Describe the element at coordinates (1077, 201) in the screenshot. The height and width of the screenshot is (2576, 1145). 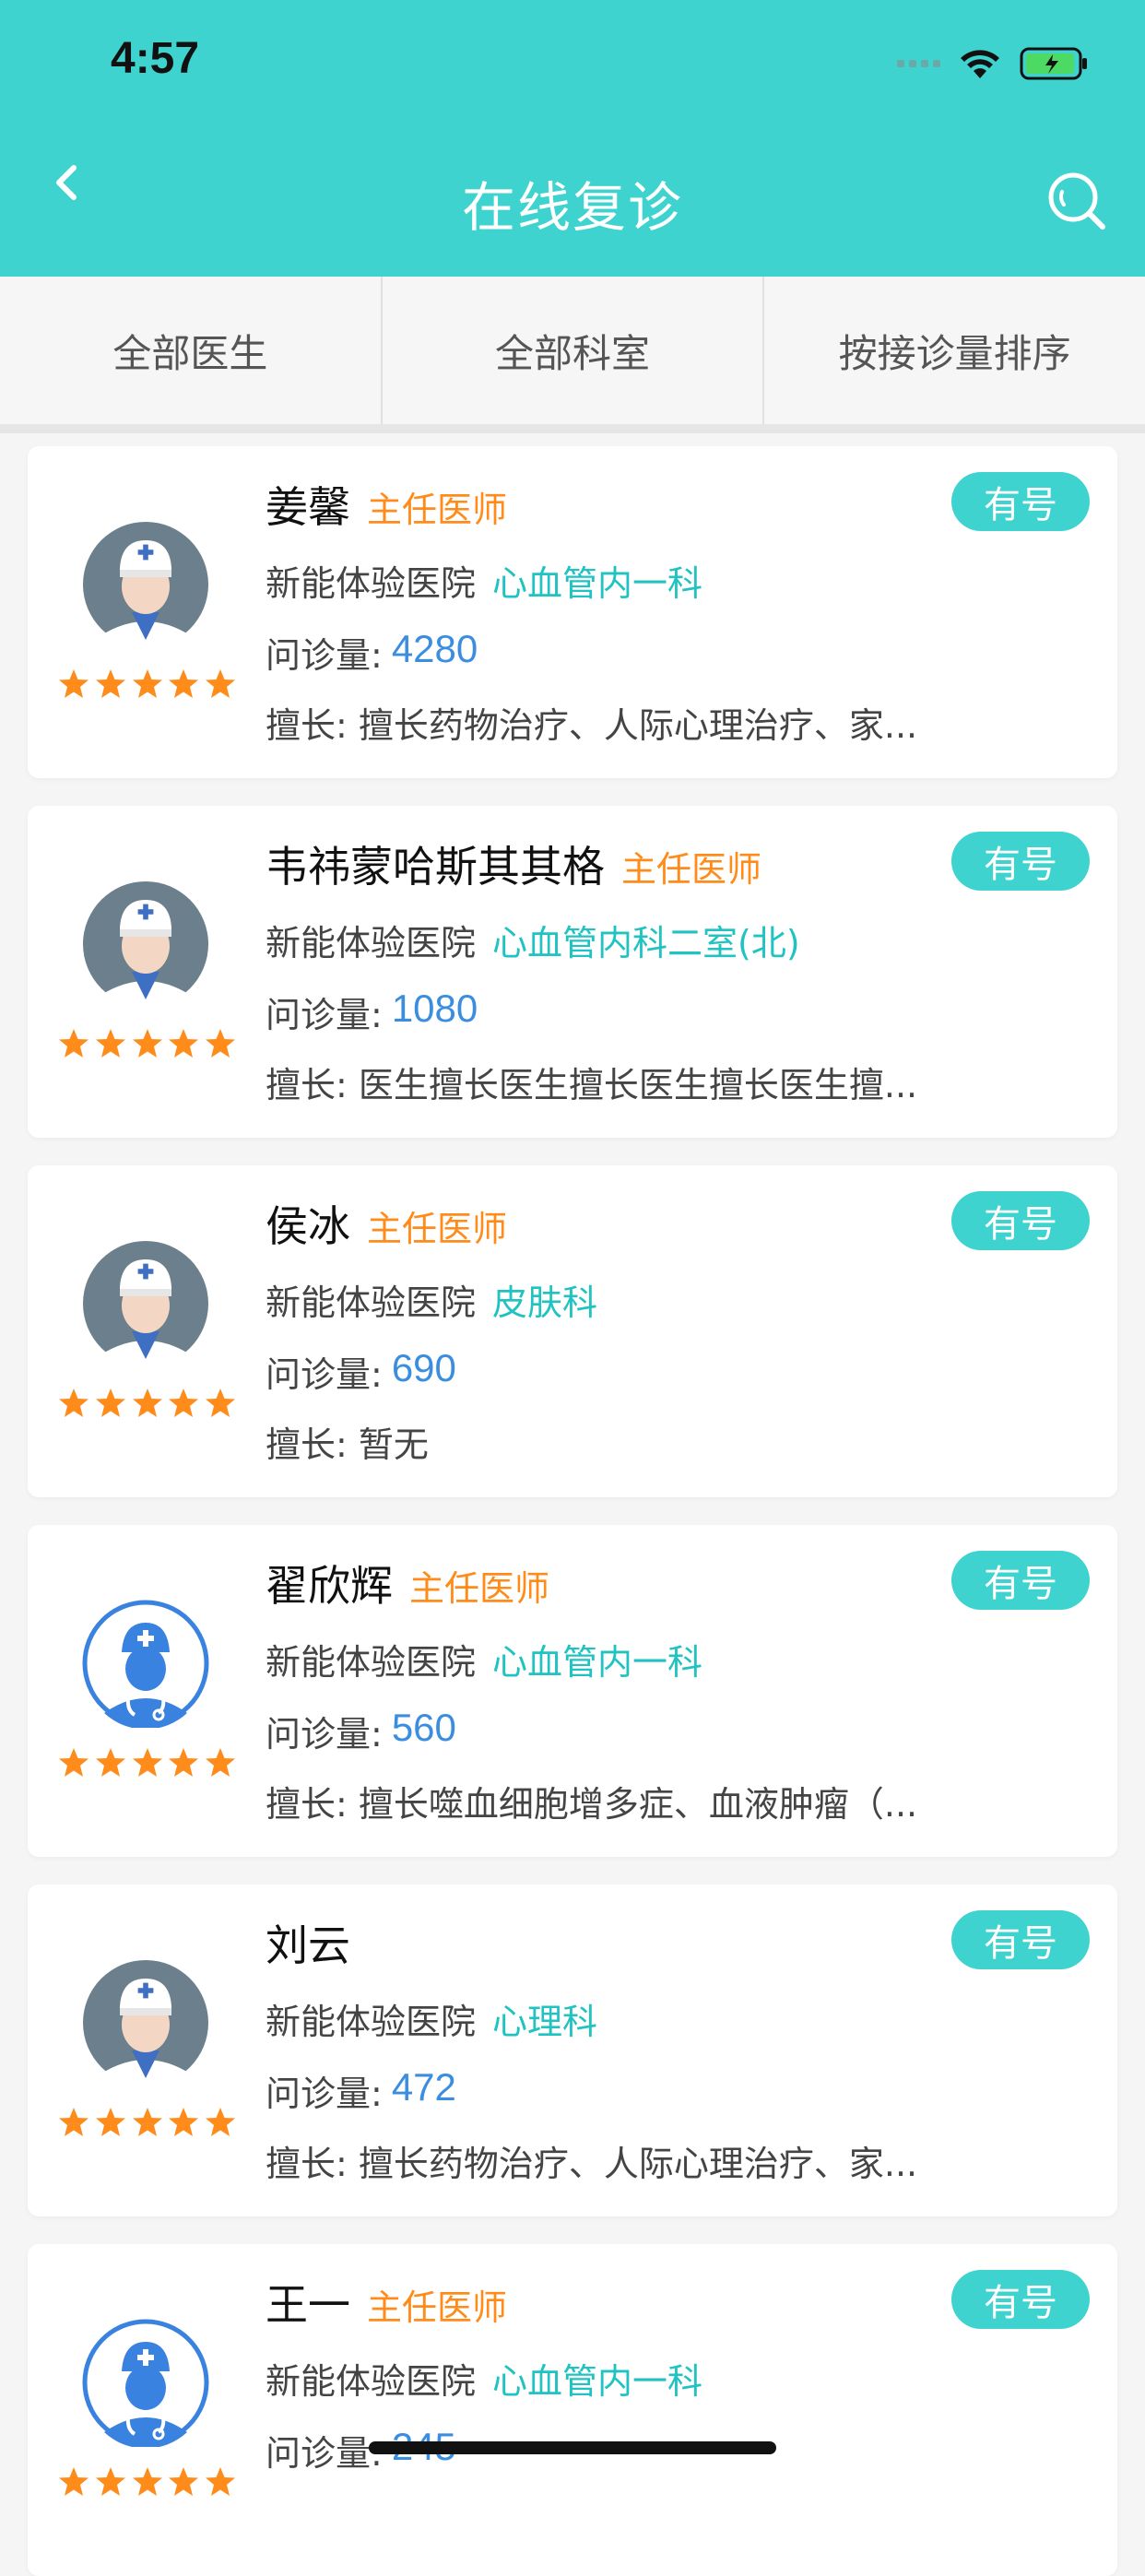
I see `search-icon` at that location.